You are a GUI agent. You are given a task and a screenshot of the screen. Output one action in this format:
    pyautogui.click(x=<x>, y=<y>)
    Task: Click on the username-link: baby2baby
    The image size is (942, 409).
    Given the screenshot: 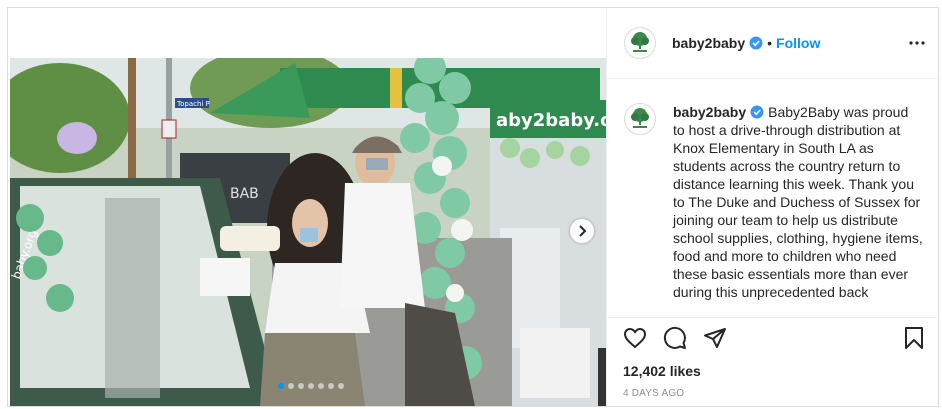 What is the action you would take?
    pyautogui.click(x=708, y=43)
    